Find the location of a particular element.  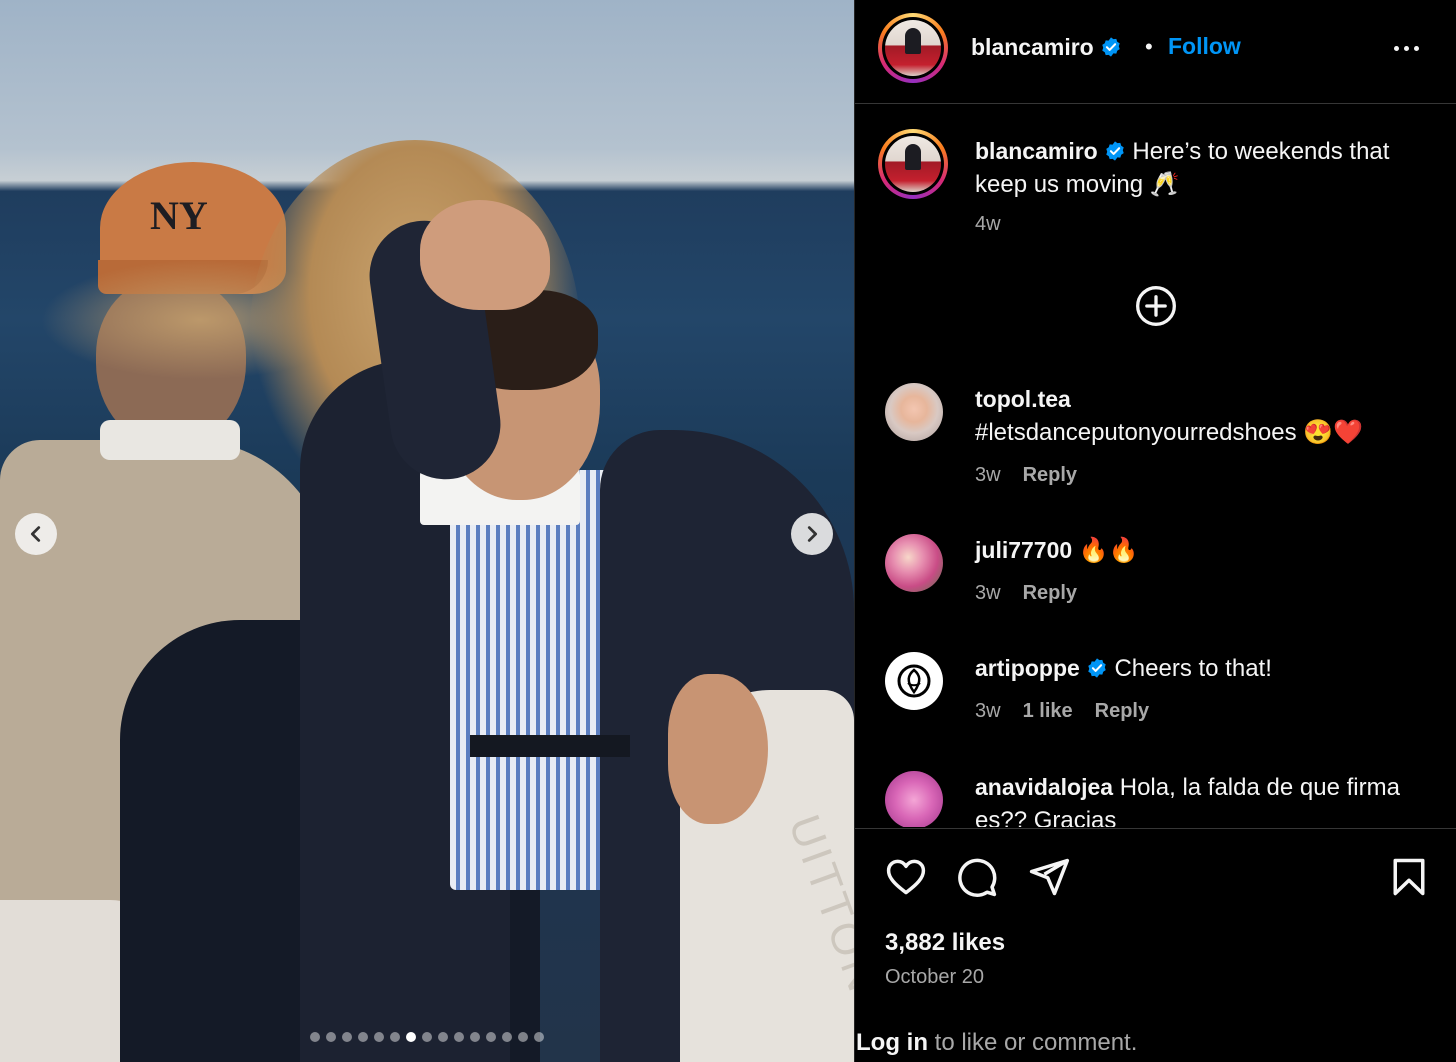

carousel-prev-button is located at coordinates (36, 534).